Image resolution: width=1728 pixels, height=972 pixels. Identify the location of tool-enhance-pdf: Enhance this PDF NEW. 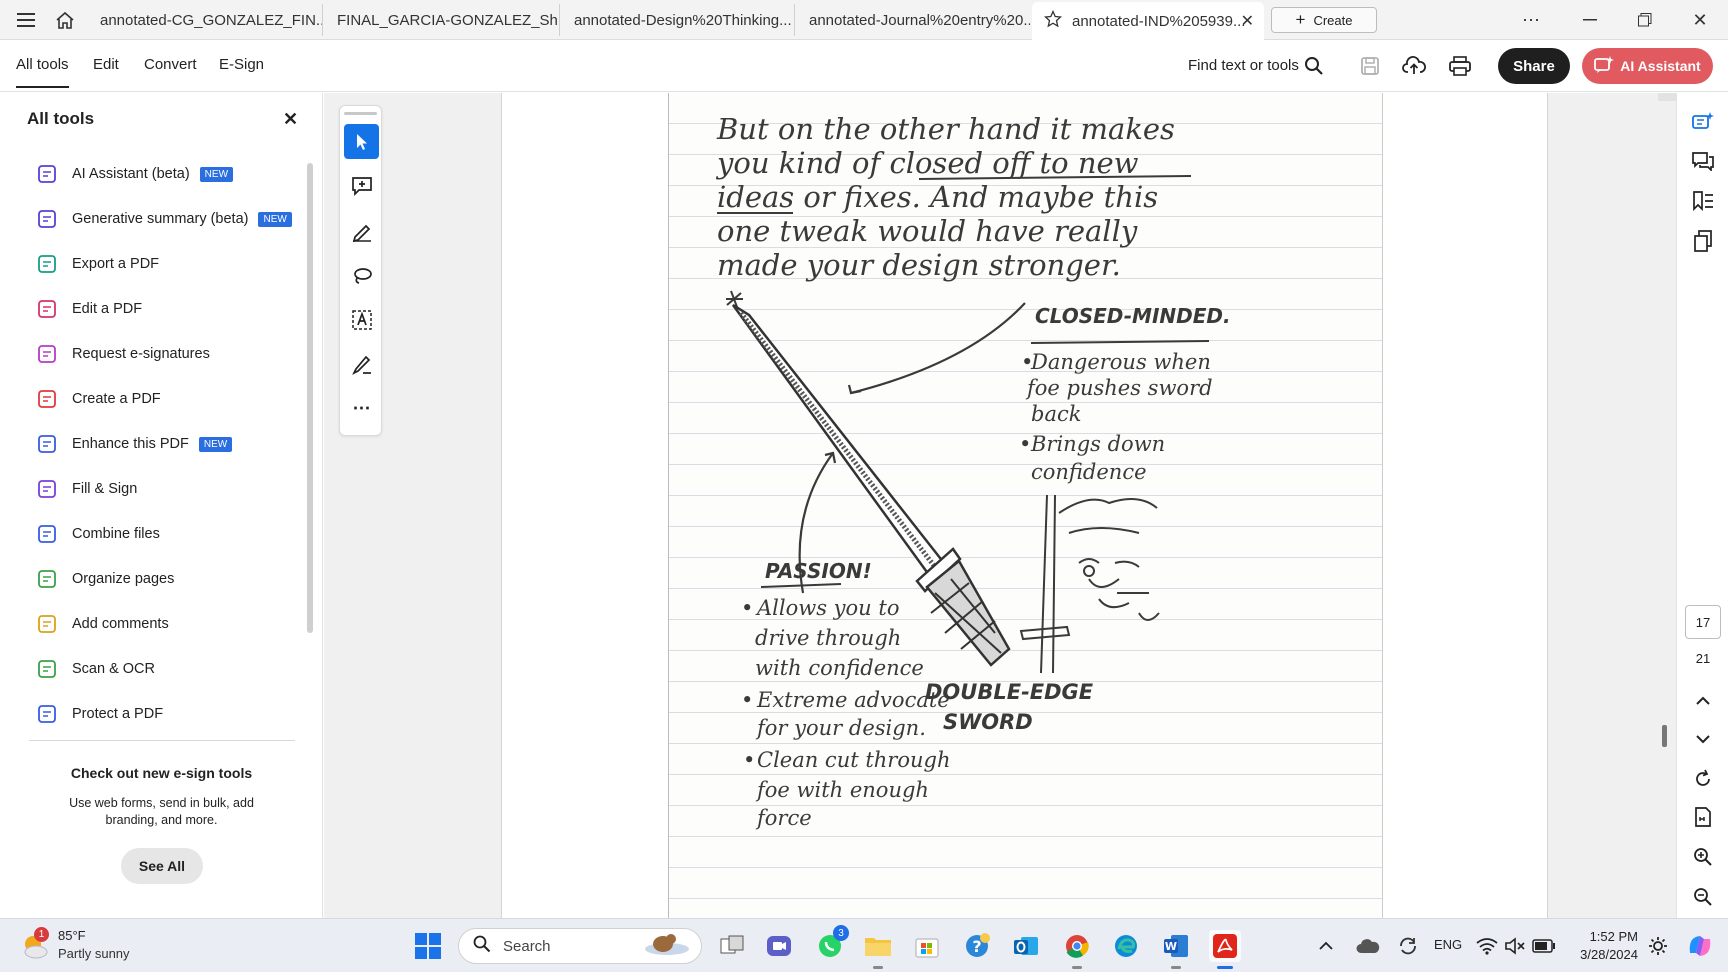
(134, 444).